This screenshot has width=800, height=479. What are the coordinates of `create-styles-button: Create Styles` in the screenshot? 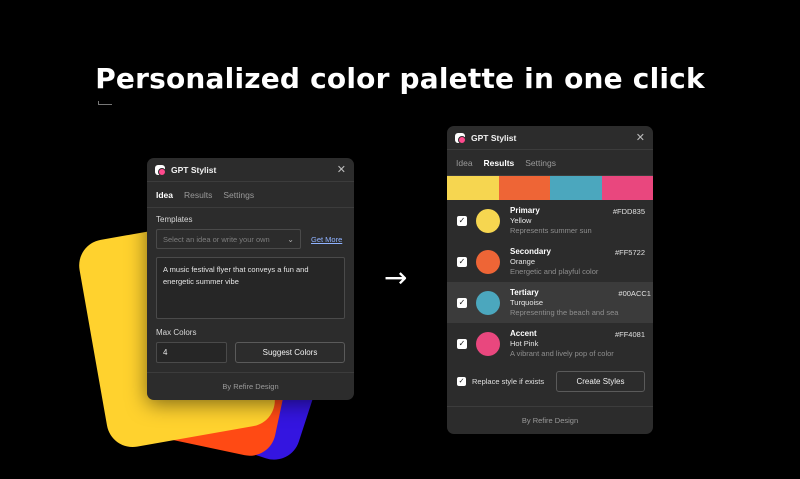 It's located at (600, 381).